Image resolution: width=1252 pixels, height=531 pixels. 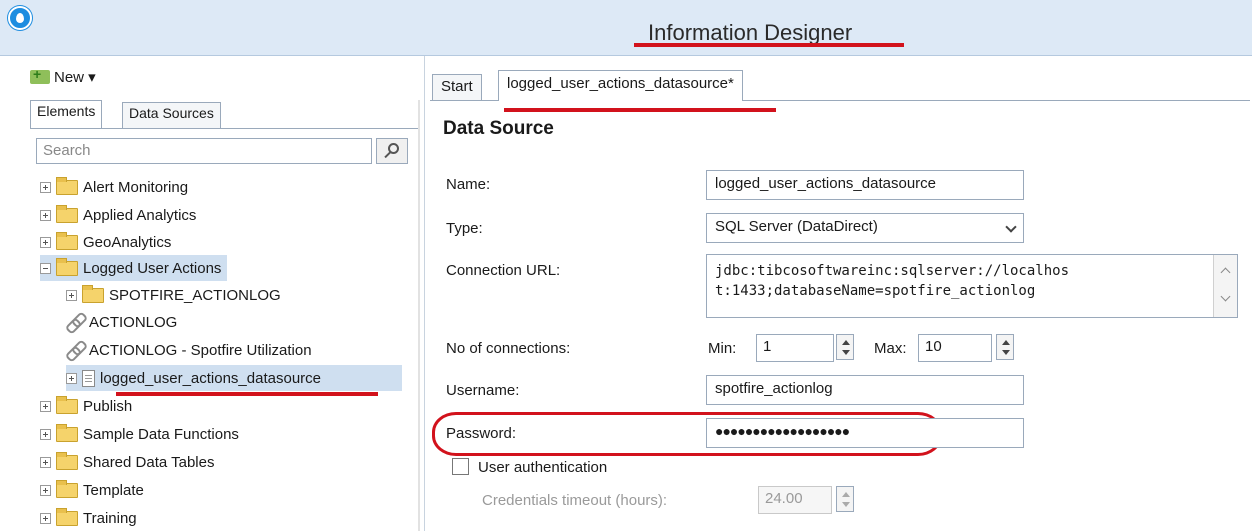 I want to click on max-label: Max:, so click(x=890, y=348).